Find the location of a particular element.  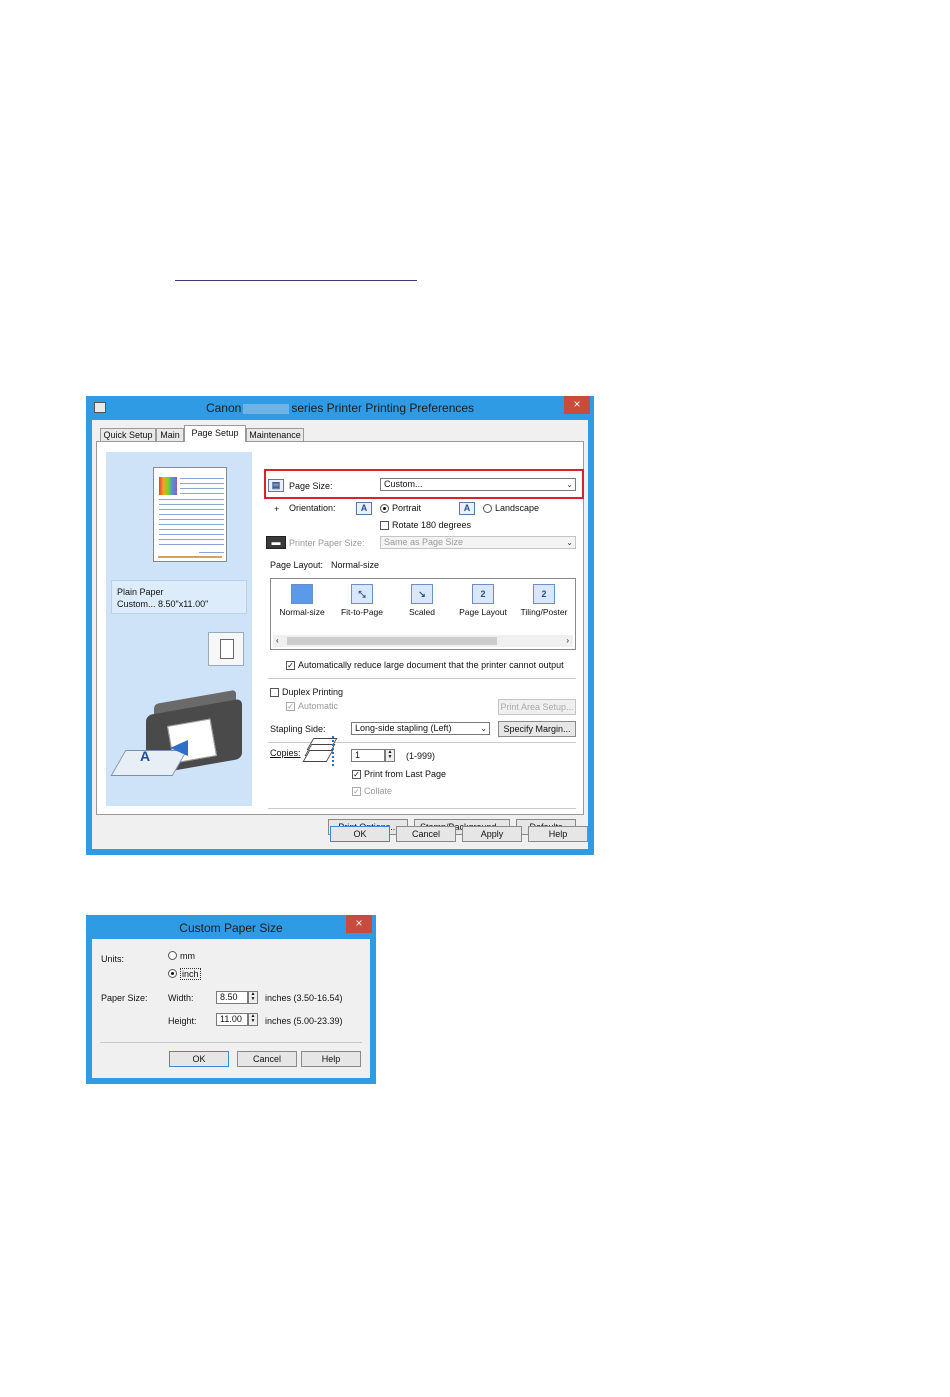

portrait-icon: A is located at coordinates (364, 508).